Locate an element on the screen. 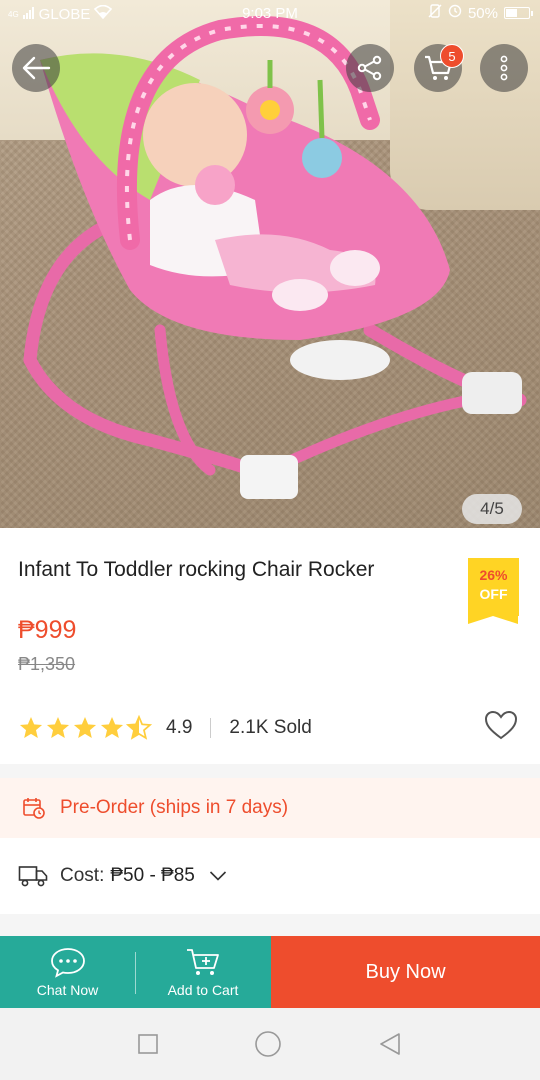 The height and width of the screenshot is (1080, 540). favorite-button is located at coordinates (501, 727).